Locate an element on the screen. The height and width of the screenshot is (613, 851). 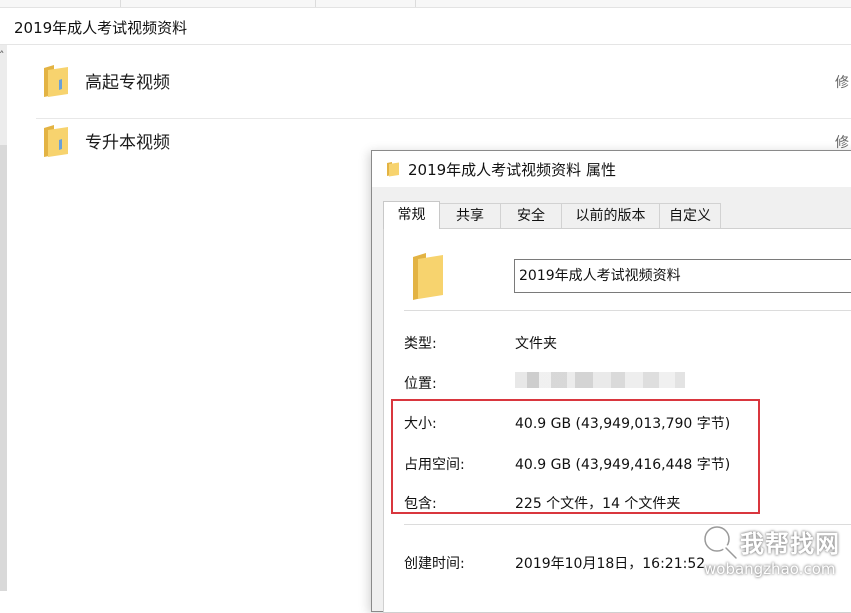
chevron-up-icon: ˄ is located at coordinates (2, 55).